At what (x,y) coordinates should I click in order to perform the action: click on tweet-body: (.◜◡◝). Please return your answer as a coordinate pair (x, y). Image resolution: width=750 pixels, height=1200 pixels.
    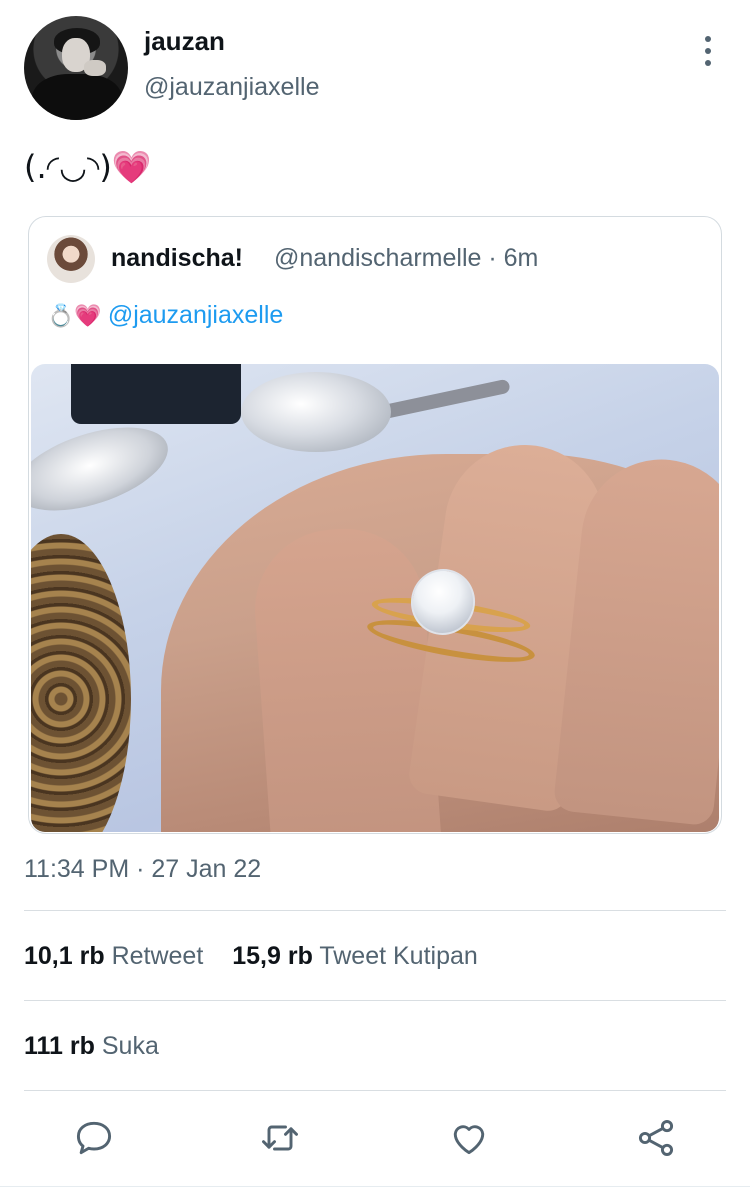
    Looking at the image, I should click on (68, 167).